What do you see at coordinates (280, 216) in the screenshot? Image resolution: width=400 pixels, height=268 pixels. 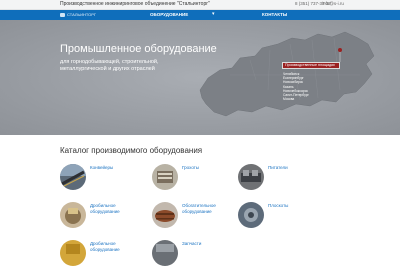 I see `catalog-item-plates: Плоскоты` at bounding box center [280, 216].